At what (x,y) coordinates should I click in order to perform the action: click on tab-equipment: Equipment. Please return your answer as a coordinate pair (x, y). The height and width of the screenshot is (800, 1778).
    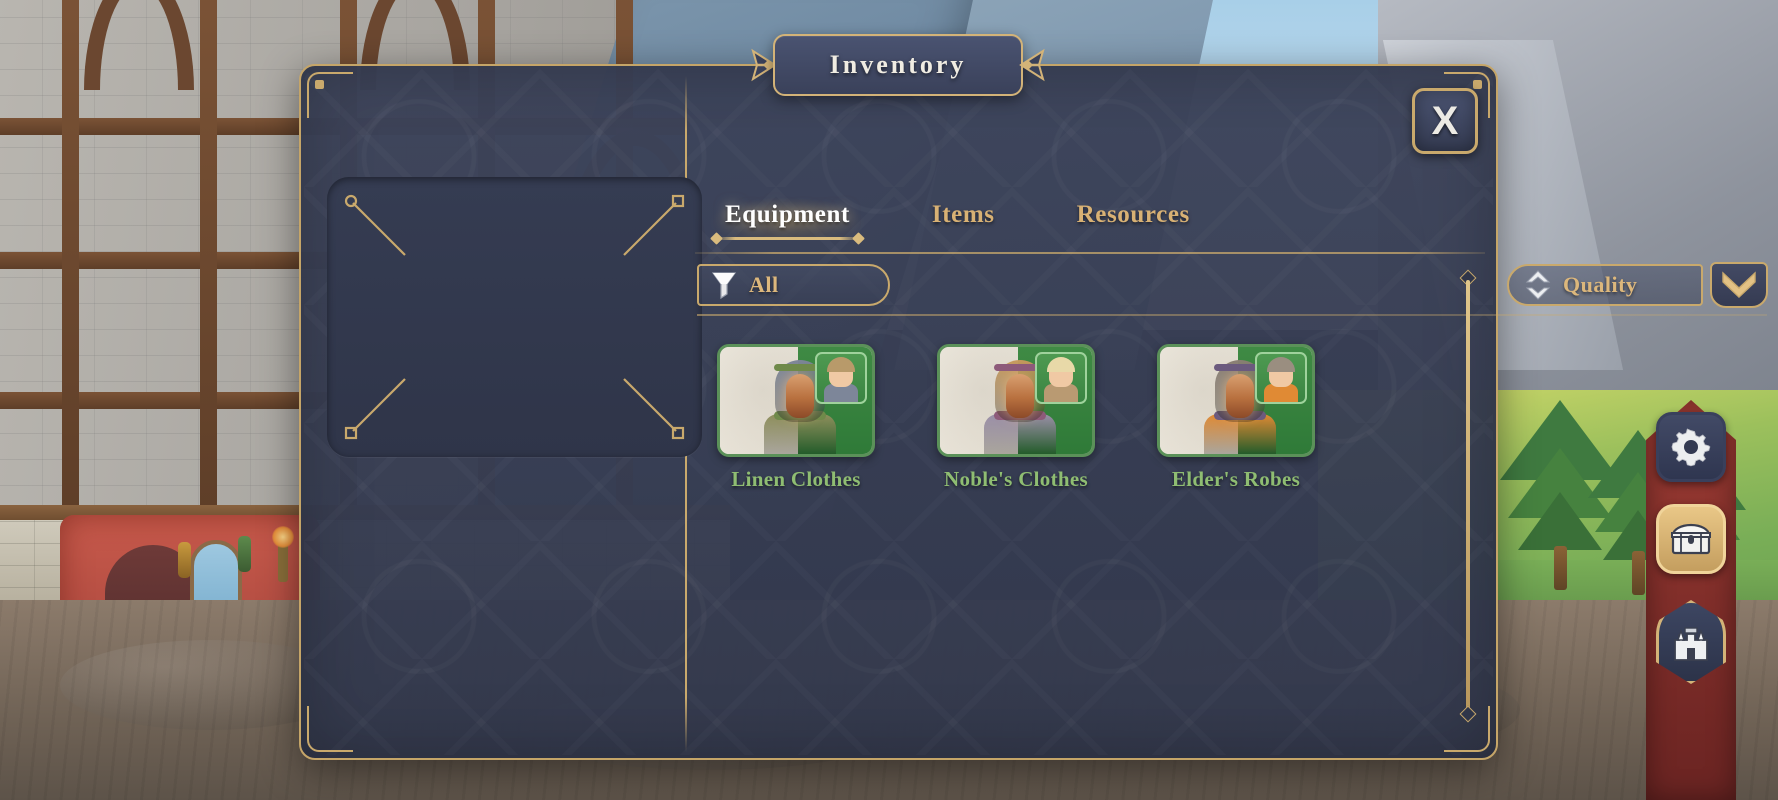
    Looking at the image, I should click on (787, 219).